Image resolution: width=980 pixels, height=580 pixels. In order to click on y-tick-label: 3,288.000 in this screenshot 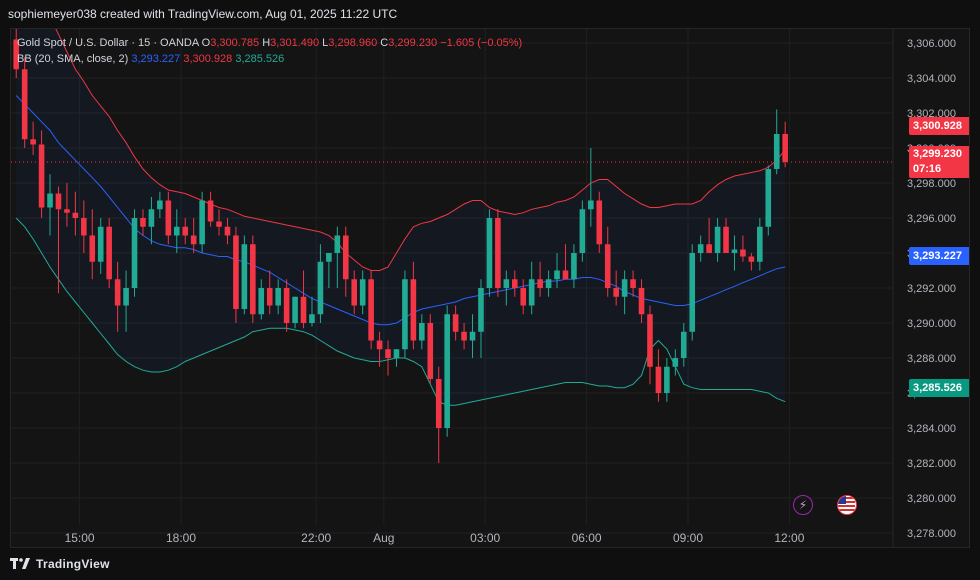, I will do `click(931, 359)`.